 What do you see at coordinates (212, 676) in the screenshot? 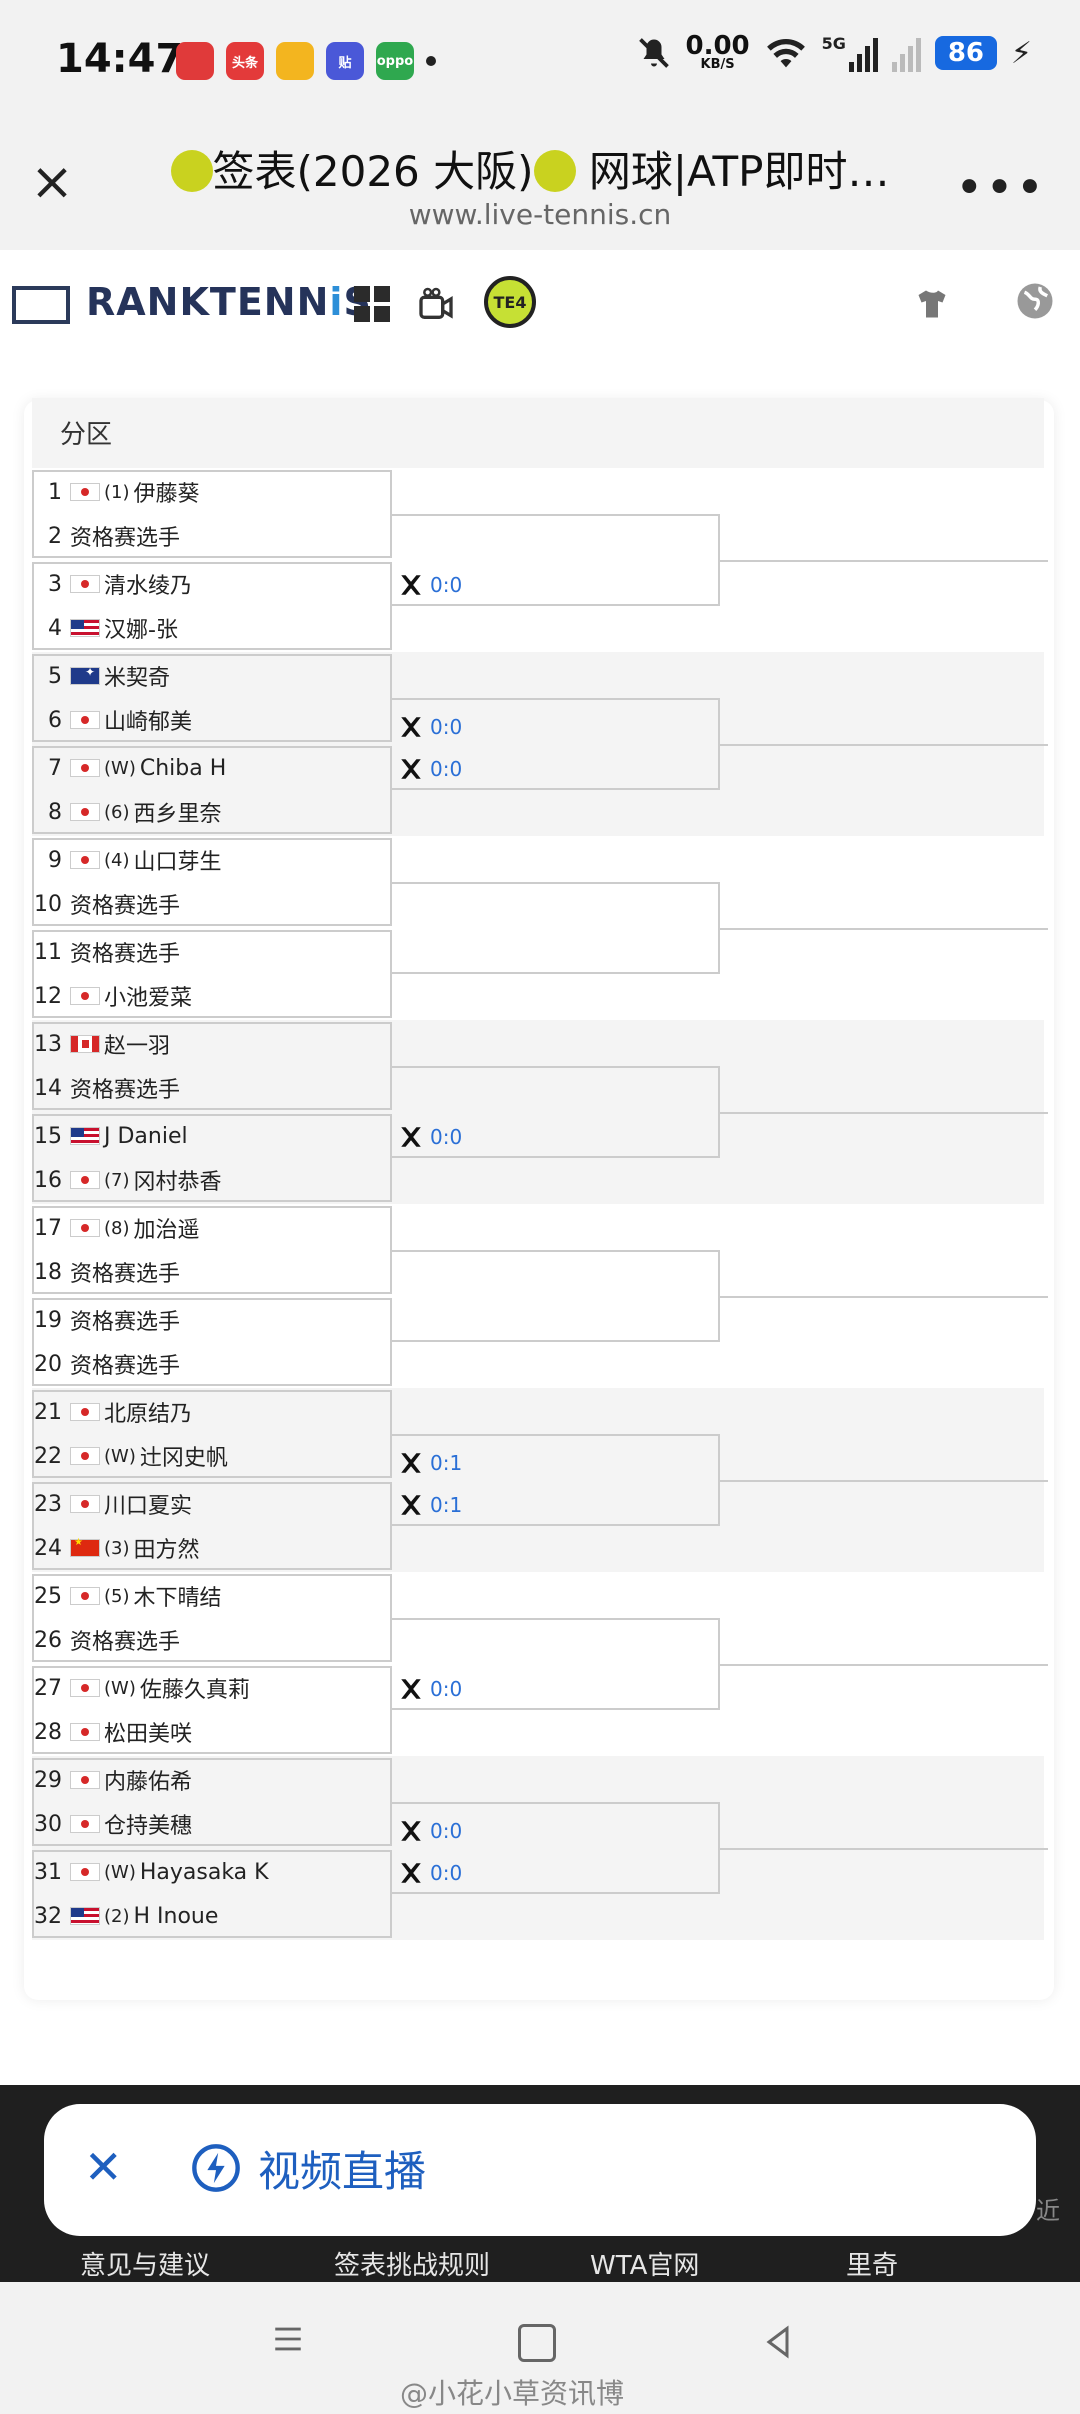
I see `player-row: 5 米契奇` at bounding box center [212, 676].